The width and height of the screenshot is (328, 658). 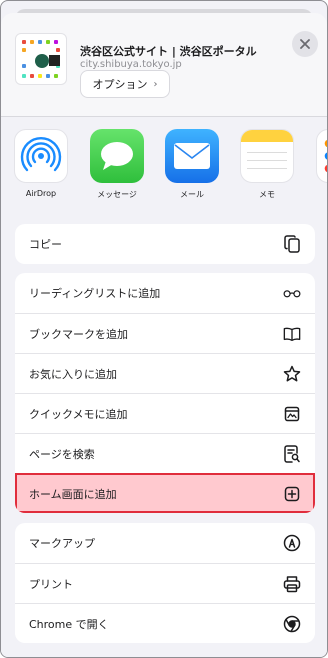 What do you see at coordinates (73, 494) in the screenshot?
I see `action-label: ホーム画面に追加` at bounding box center [73, 494].